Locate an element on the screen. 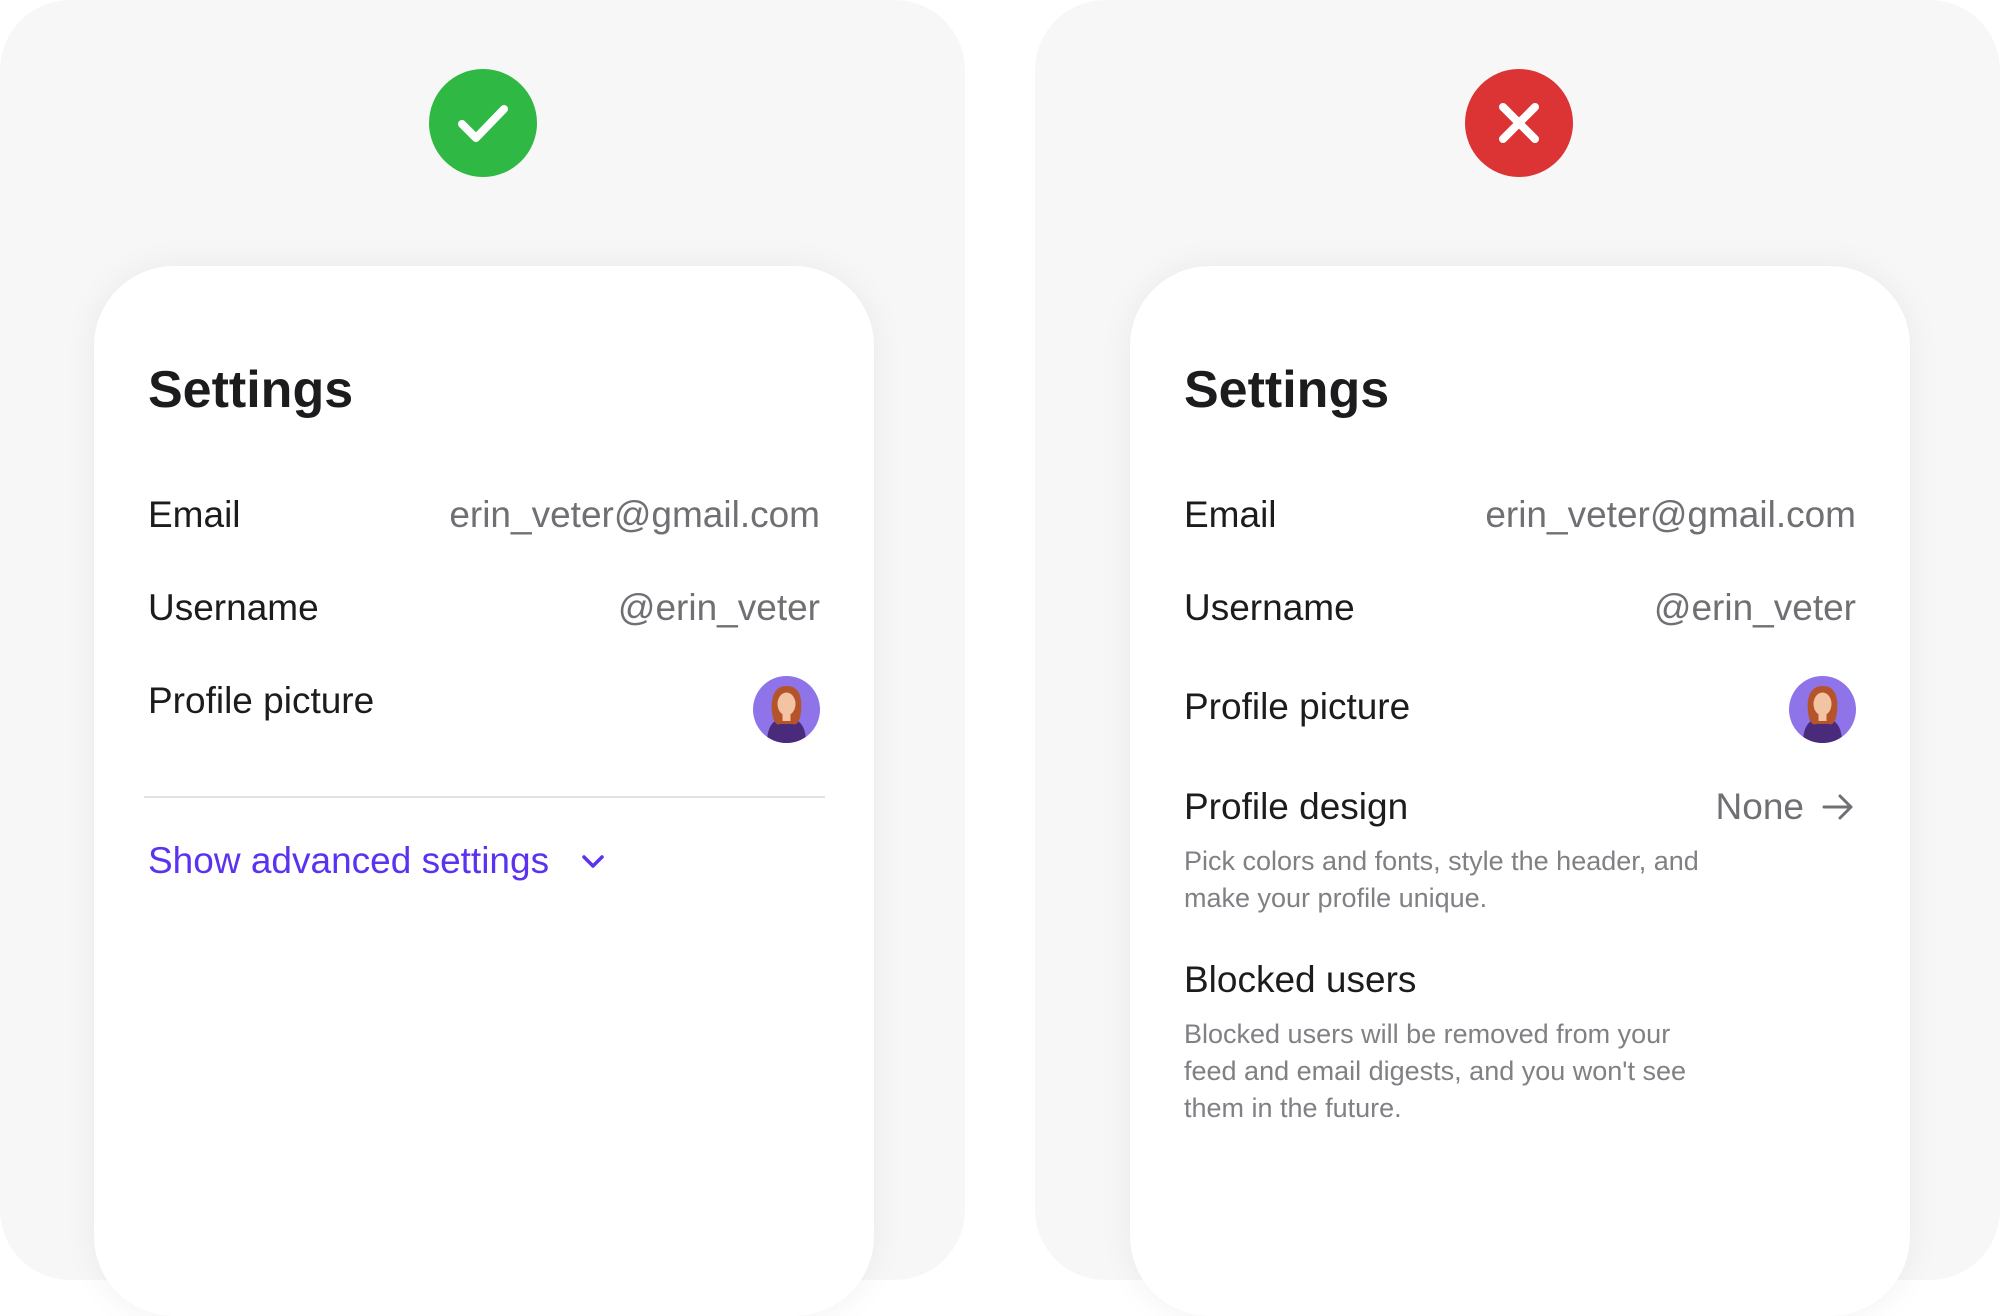  advanced-settings-label: Show advanced settings is located at coordinates (349, 860).